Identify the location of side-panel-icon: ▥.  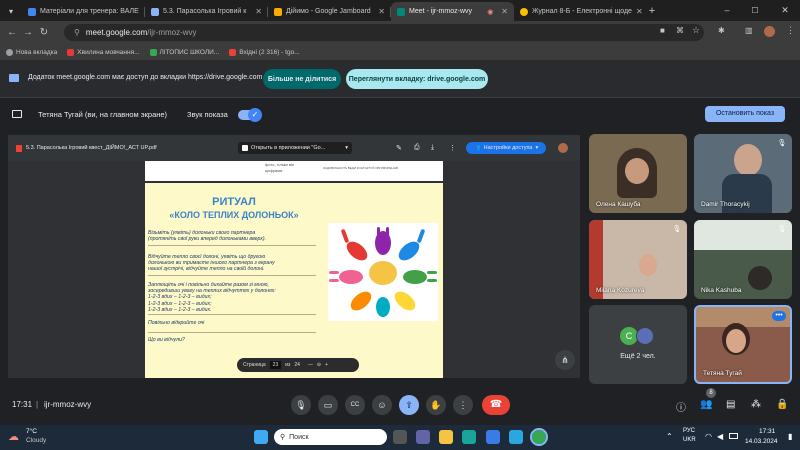
(749, 30).